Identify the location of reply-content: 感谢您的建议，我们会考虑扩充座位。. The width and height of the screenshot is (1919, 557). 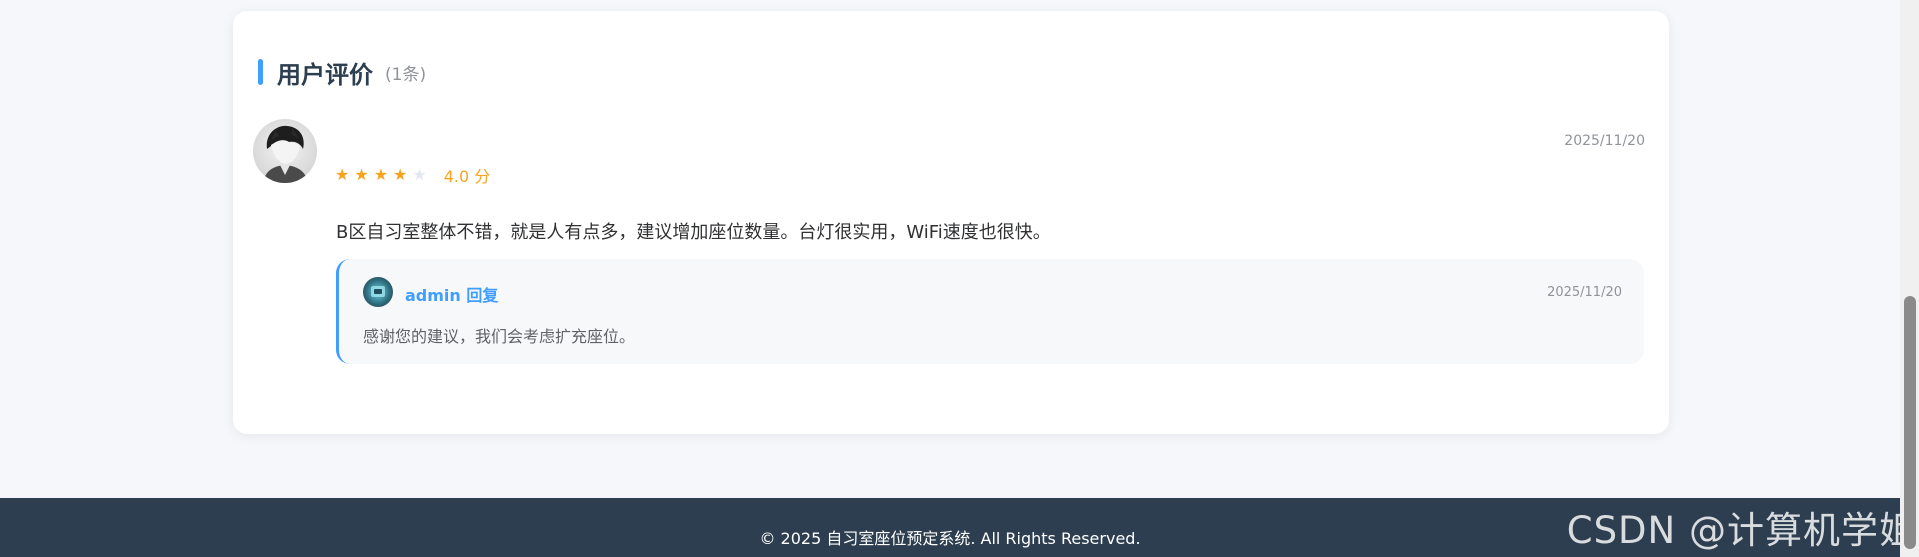
(499, 336).